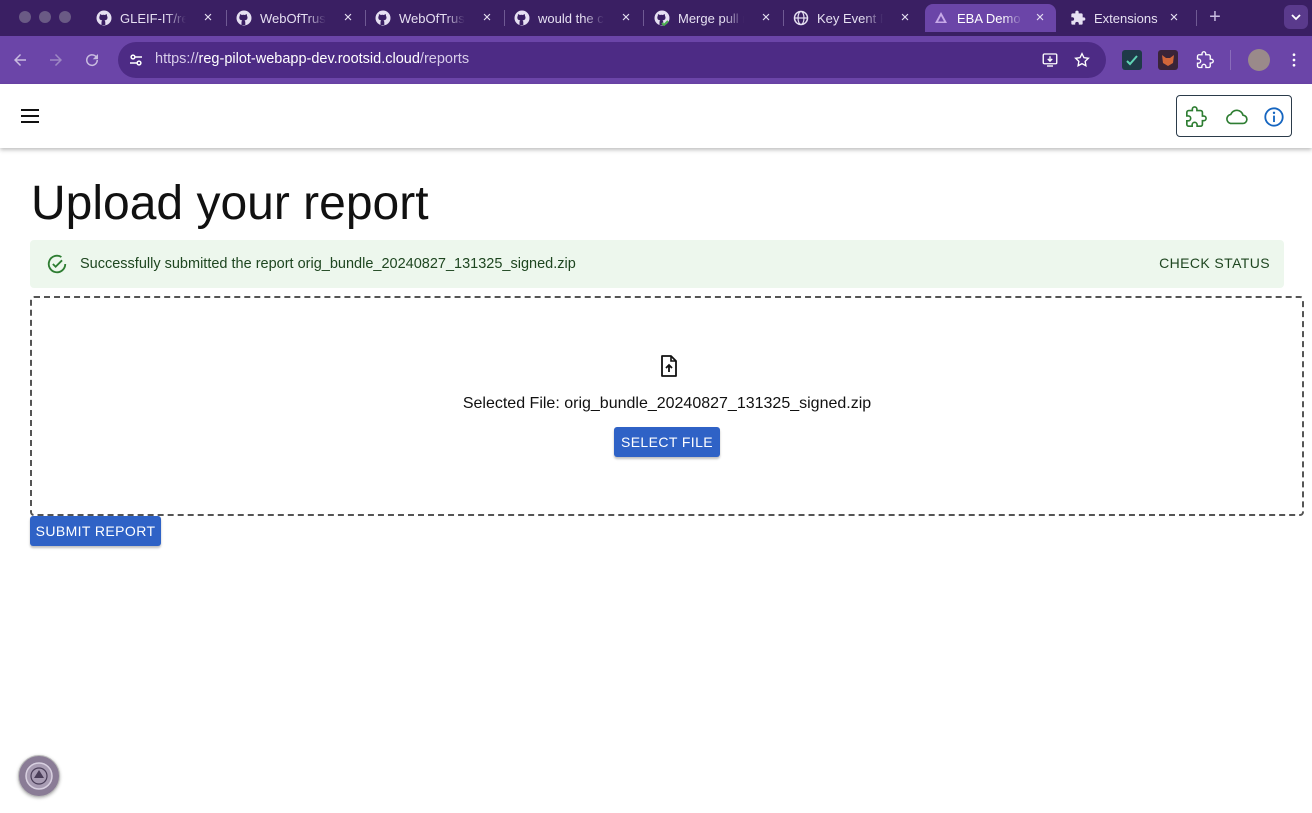 This screenshot has width=1312, height=813. What do you see at coordinates (667, 442) in the screenshot?
I see `select-file-button: SELECT FILE` at bounding box center [667, 442].